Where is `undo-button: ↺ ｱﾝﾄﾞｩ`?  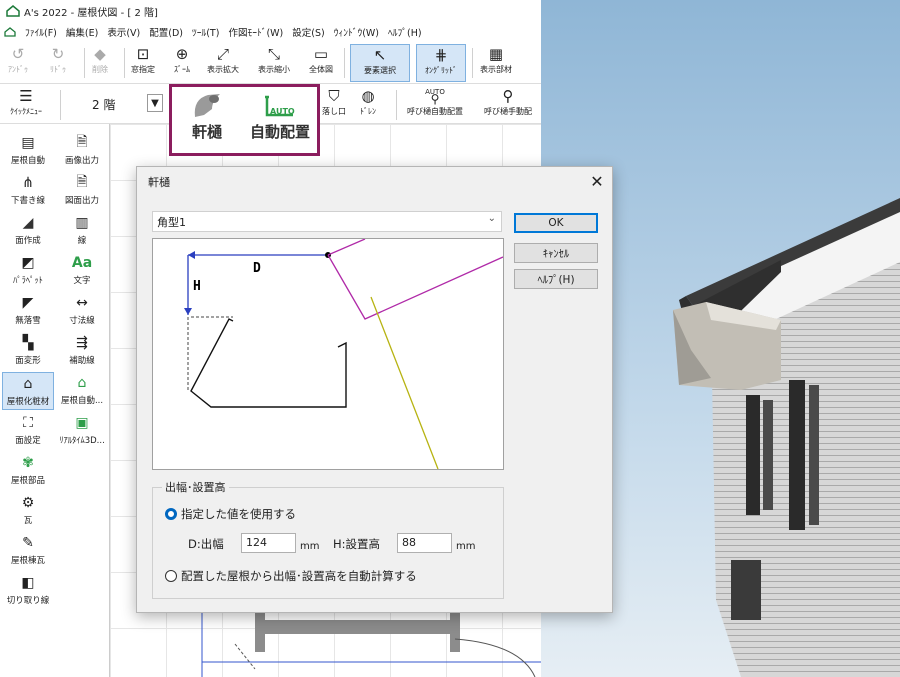
undo-button: ↺ ｱﾝﾄﾞｩ is located at coordinates (18, 63).